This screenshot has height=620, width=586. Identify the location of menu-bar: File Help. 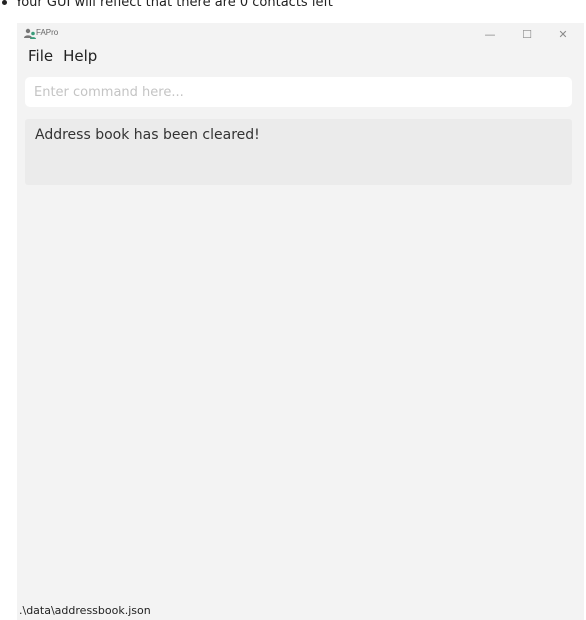
(57, 58).